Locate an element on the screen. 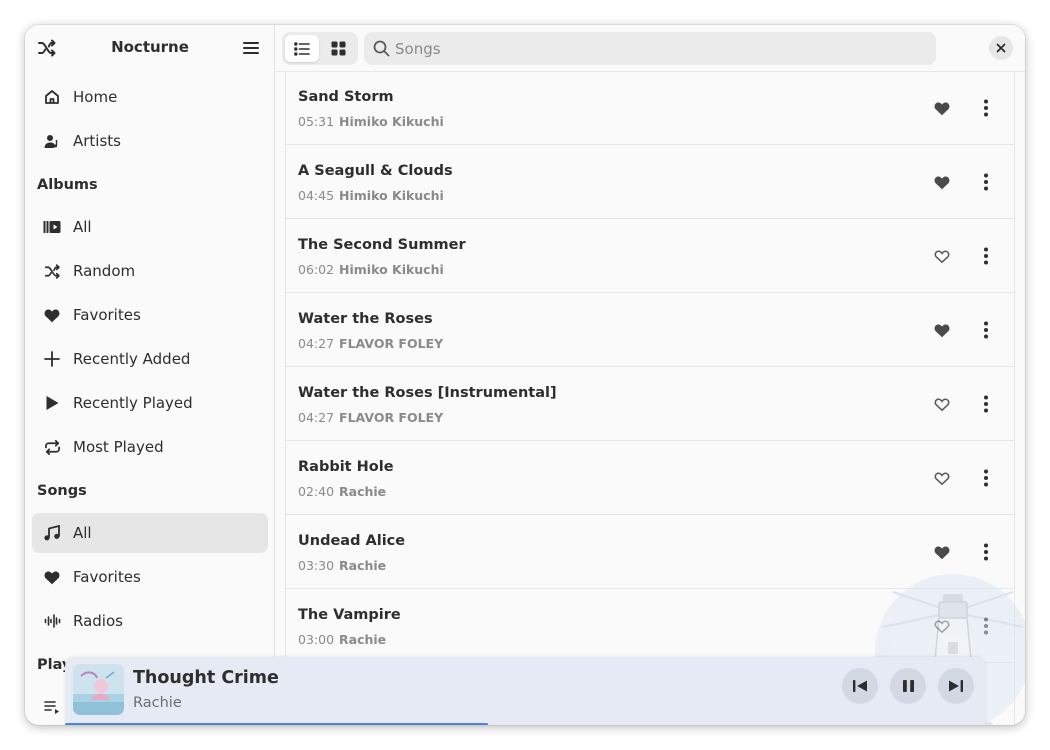 This screenshot has height=750, width=1050. song-duration: 04:27 is located at coordinates (316, 417).